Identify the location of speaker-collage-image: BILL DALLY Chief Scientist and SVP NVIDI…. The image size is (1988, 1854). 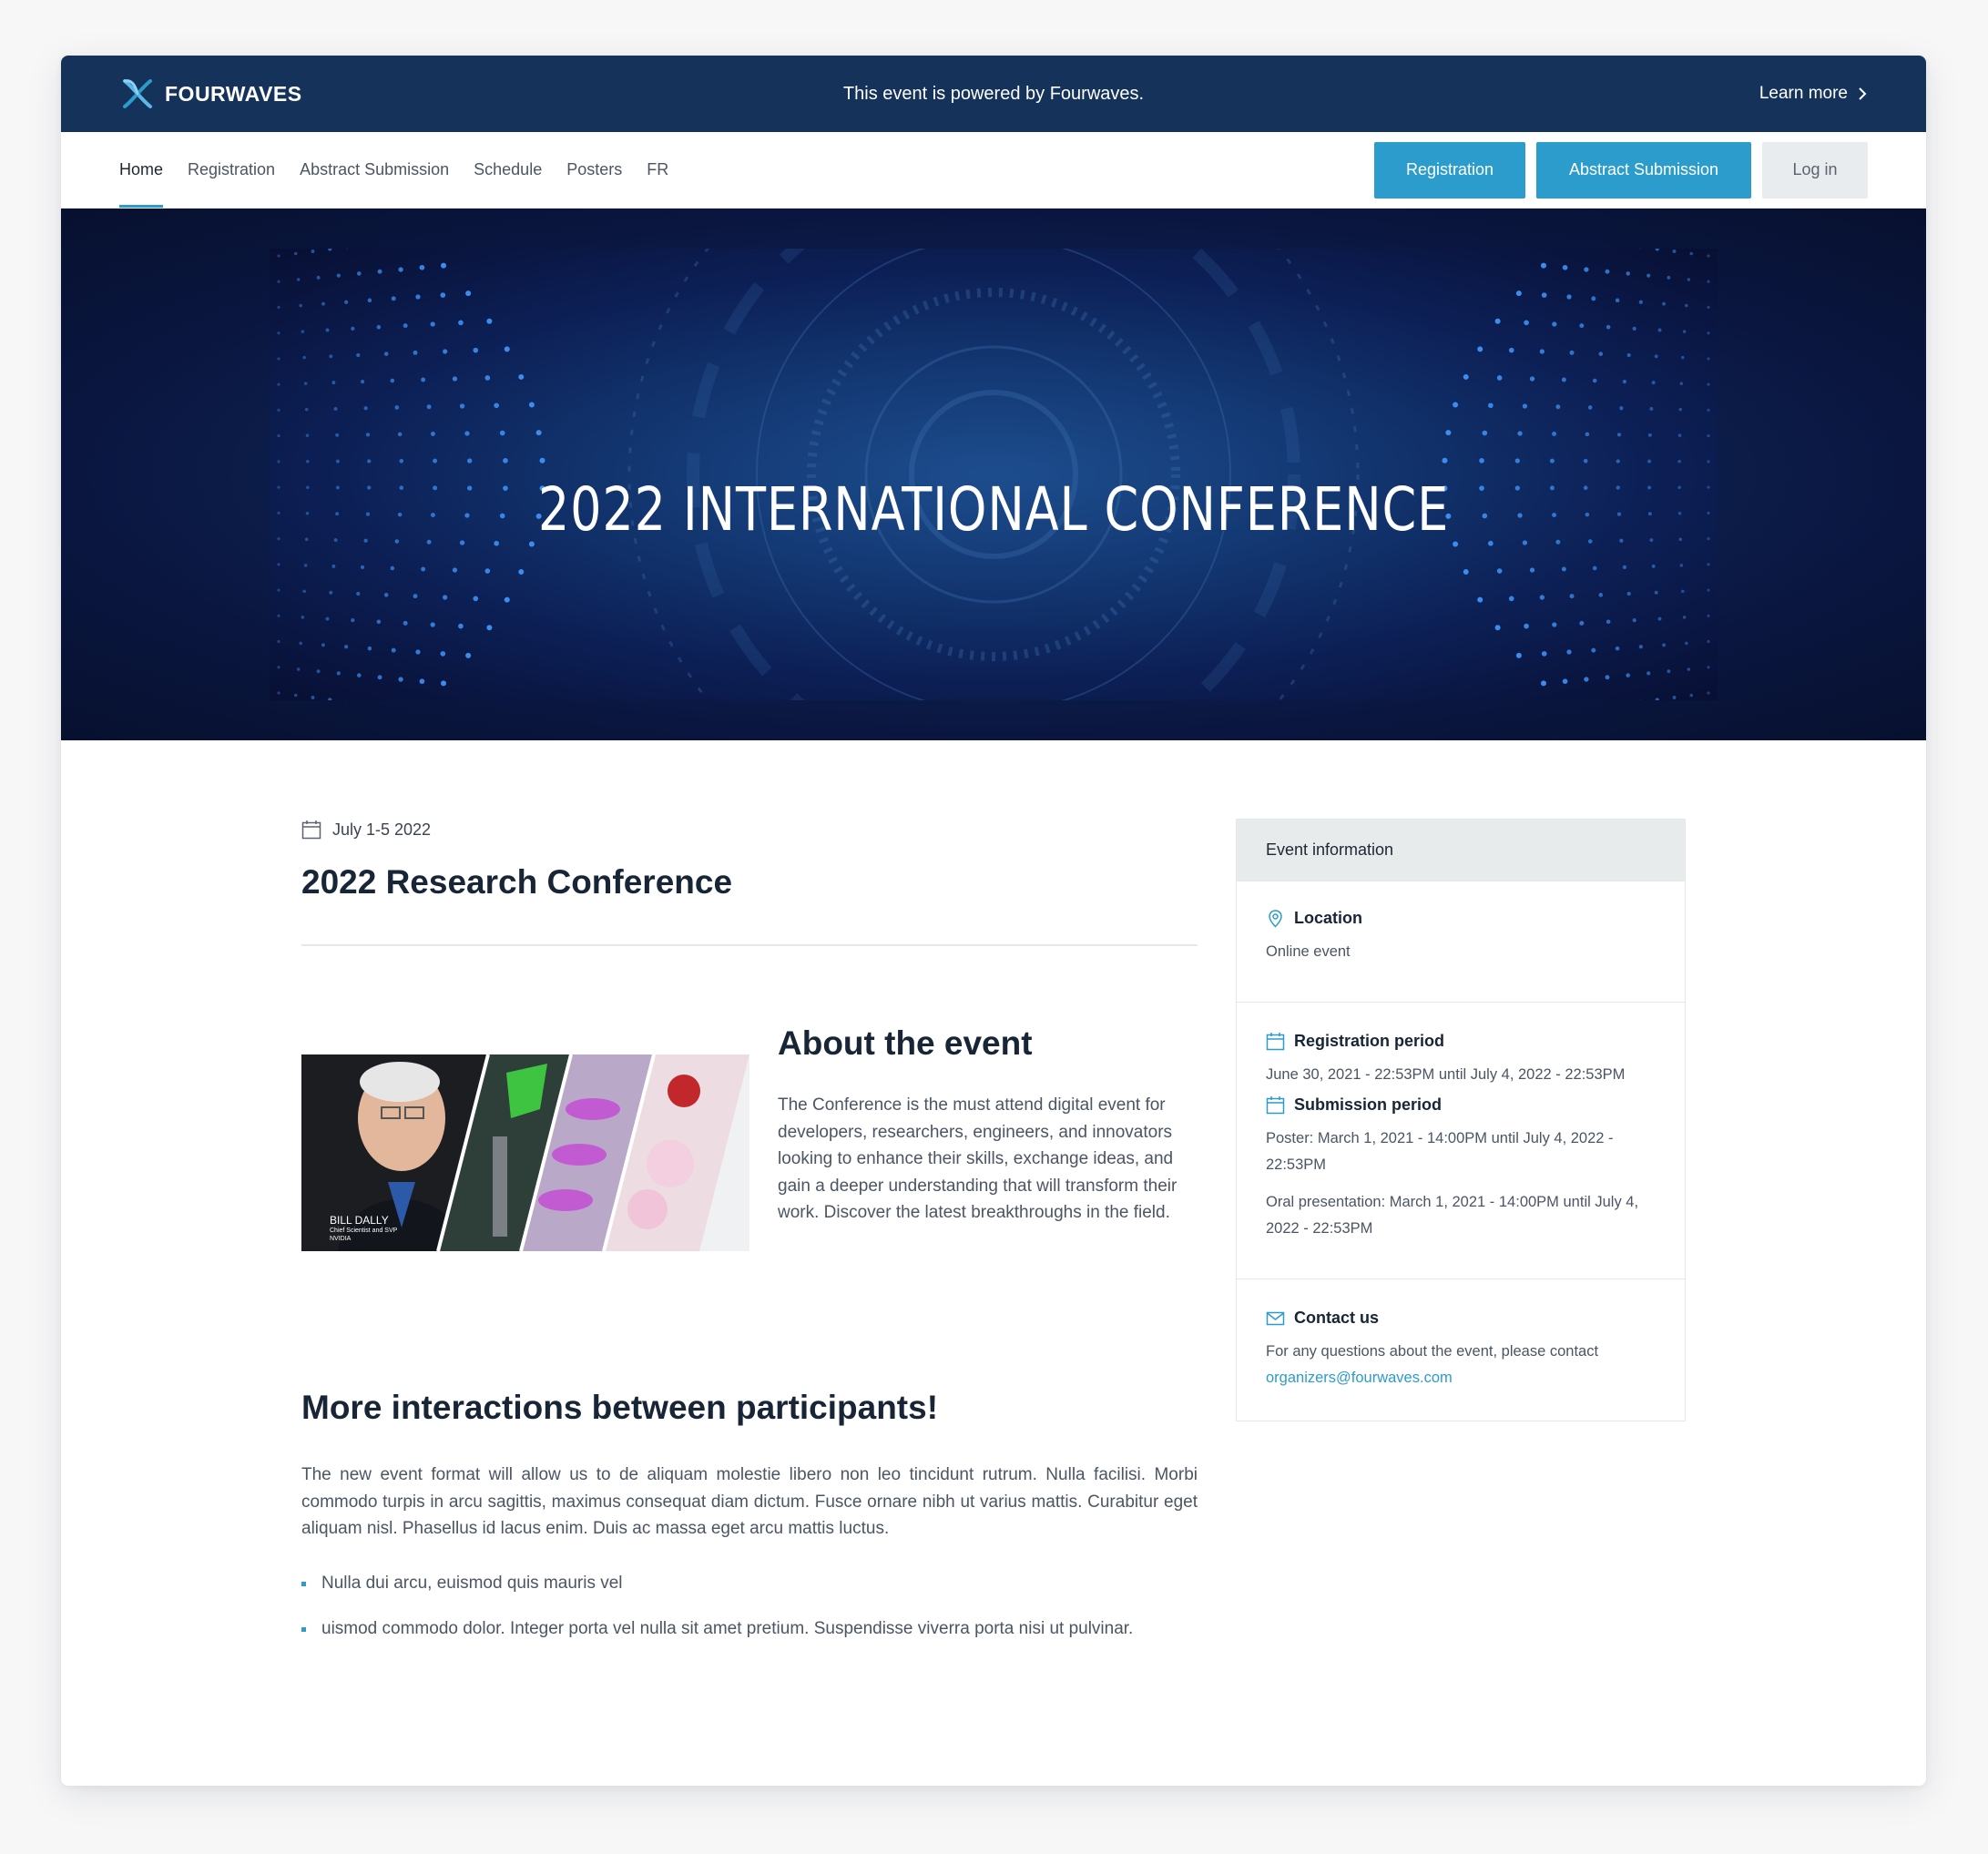
(525, 1152).